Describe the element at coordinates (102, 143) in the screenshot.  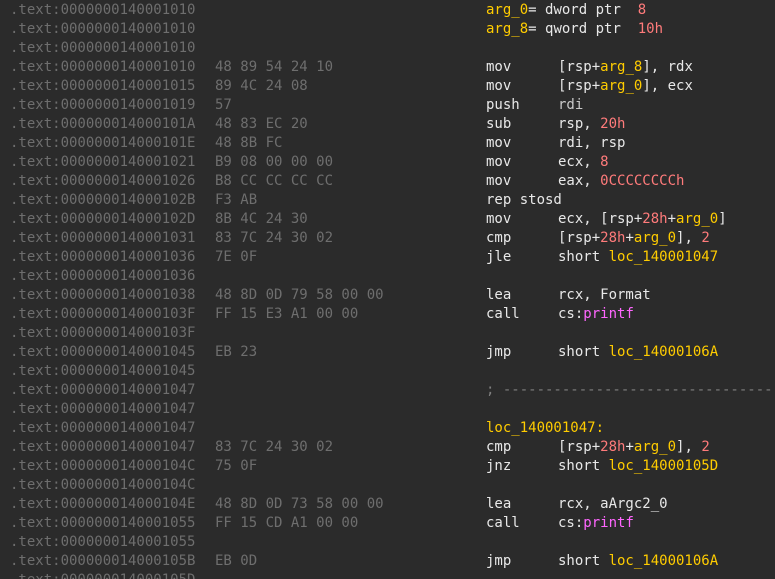
I see `address: .text:000000014000101E` at that location.